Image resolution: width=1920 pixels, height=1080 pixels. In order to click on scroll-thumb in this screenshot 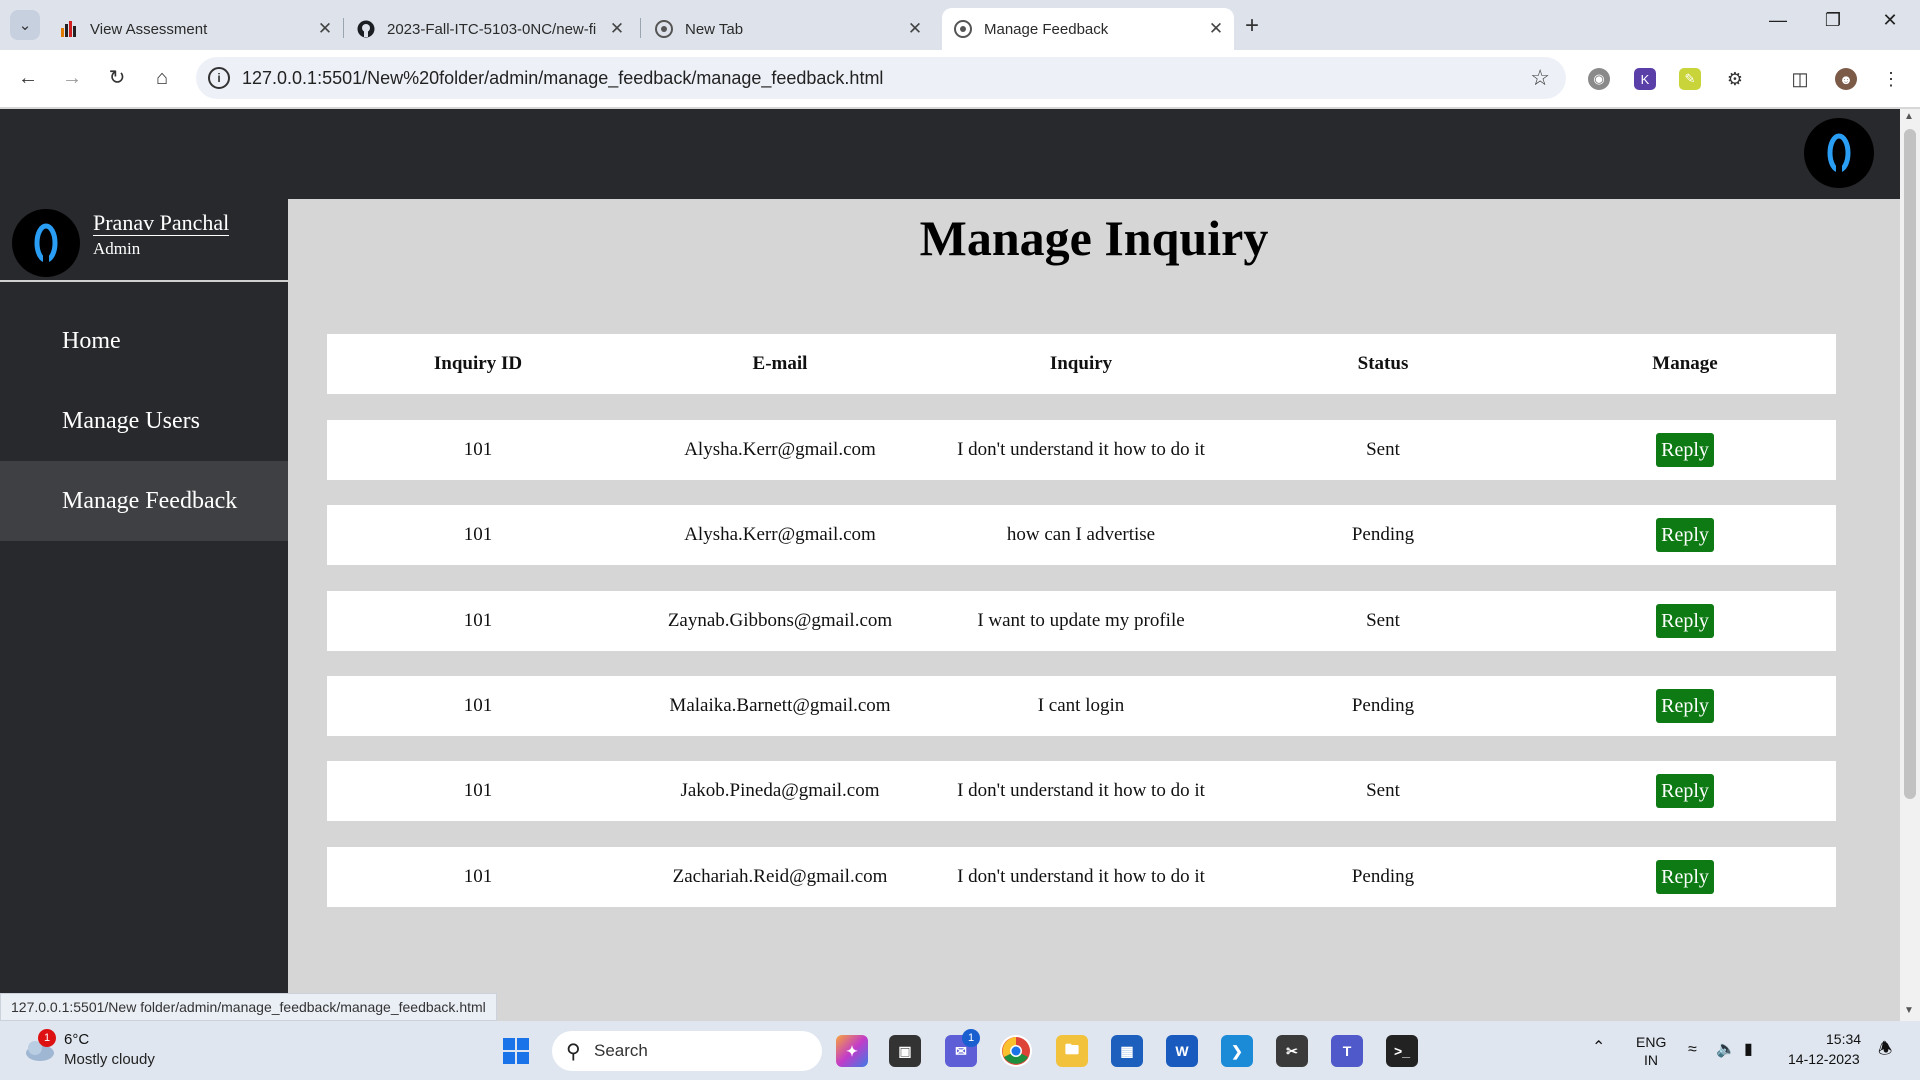, I will do `click(1910, 464)`.